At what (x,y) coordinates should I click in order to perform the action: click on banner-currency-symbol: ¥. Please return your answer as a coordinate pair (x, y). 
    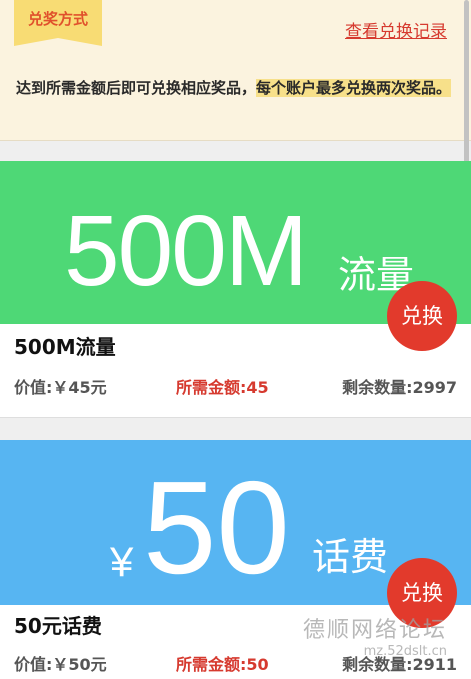
    Looking at the image, I should click on (122, 561).